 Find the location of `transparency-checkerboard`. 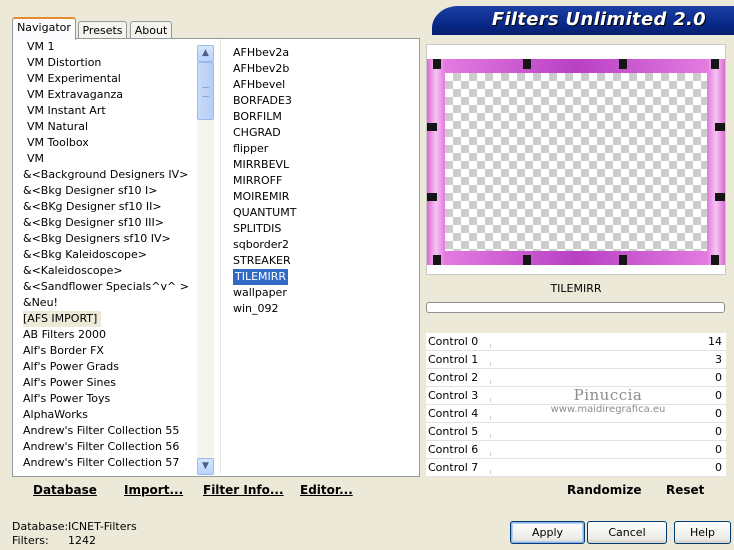

transparency-checkerboard is located at coordinates (576, 162).